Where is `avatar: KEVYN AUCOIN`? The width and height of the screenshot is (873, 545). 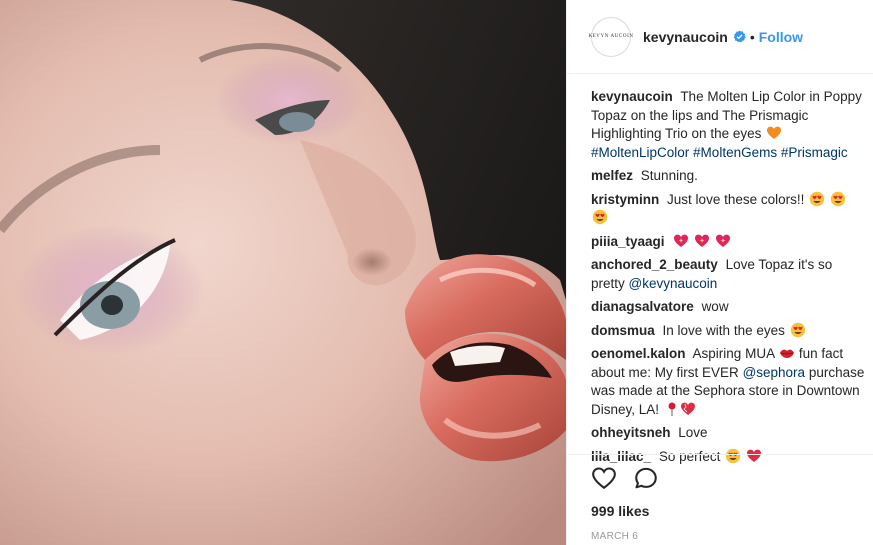 avatar: KEVYN AUCOIN is located at coordinates (611, 36).